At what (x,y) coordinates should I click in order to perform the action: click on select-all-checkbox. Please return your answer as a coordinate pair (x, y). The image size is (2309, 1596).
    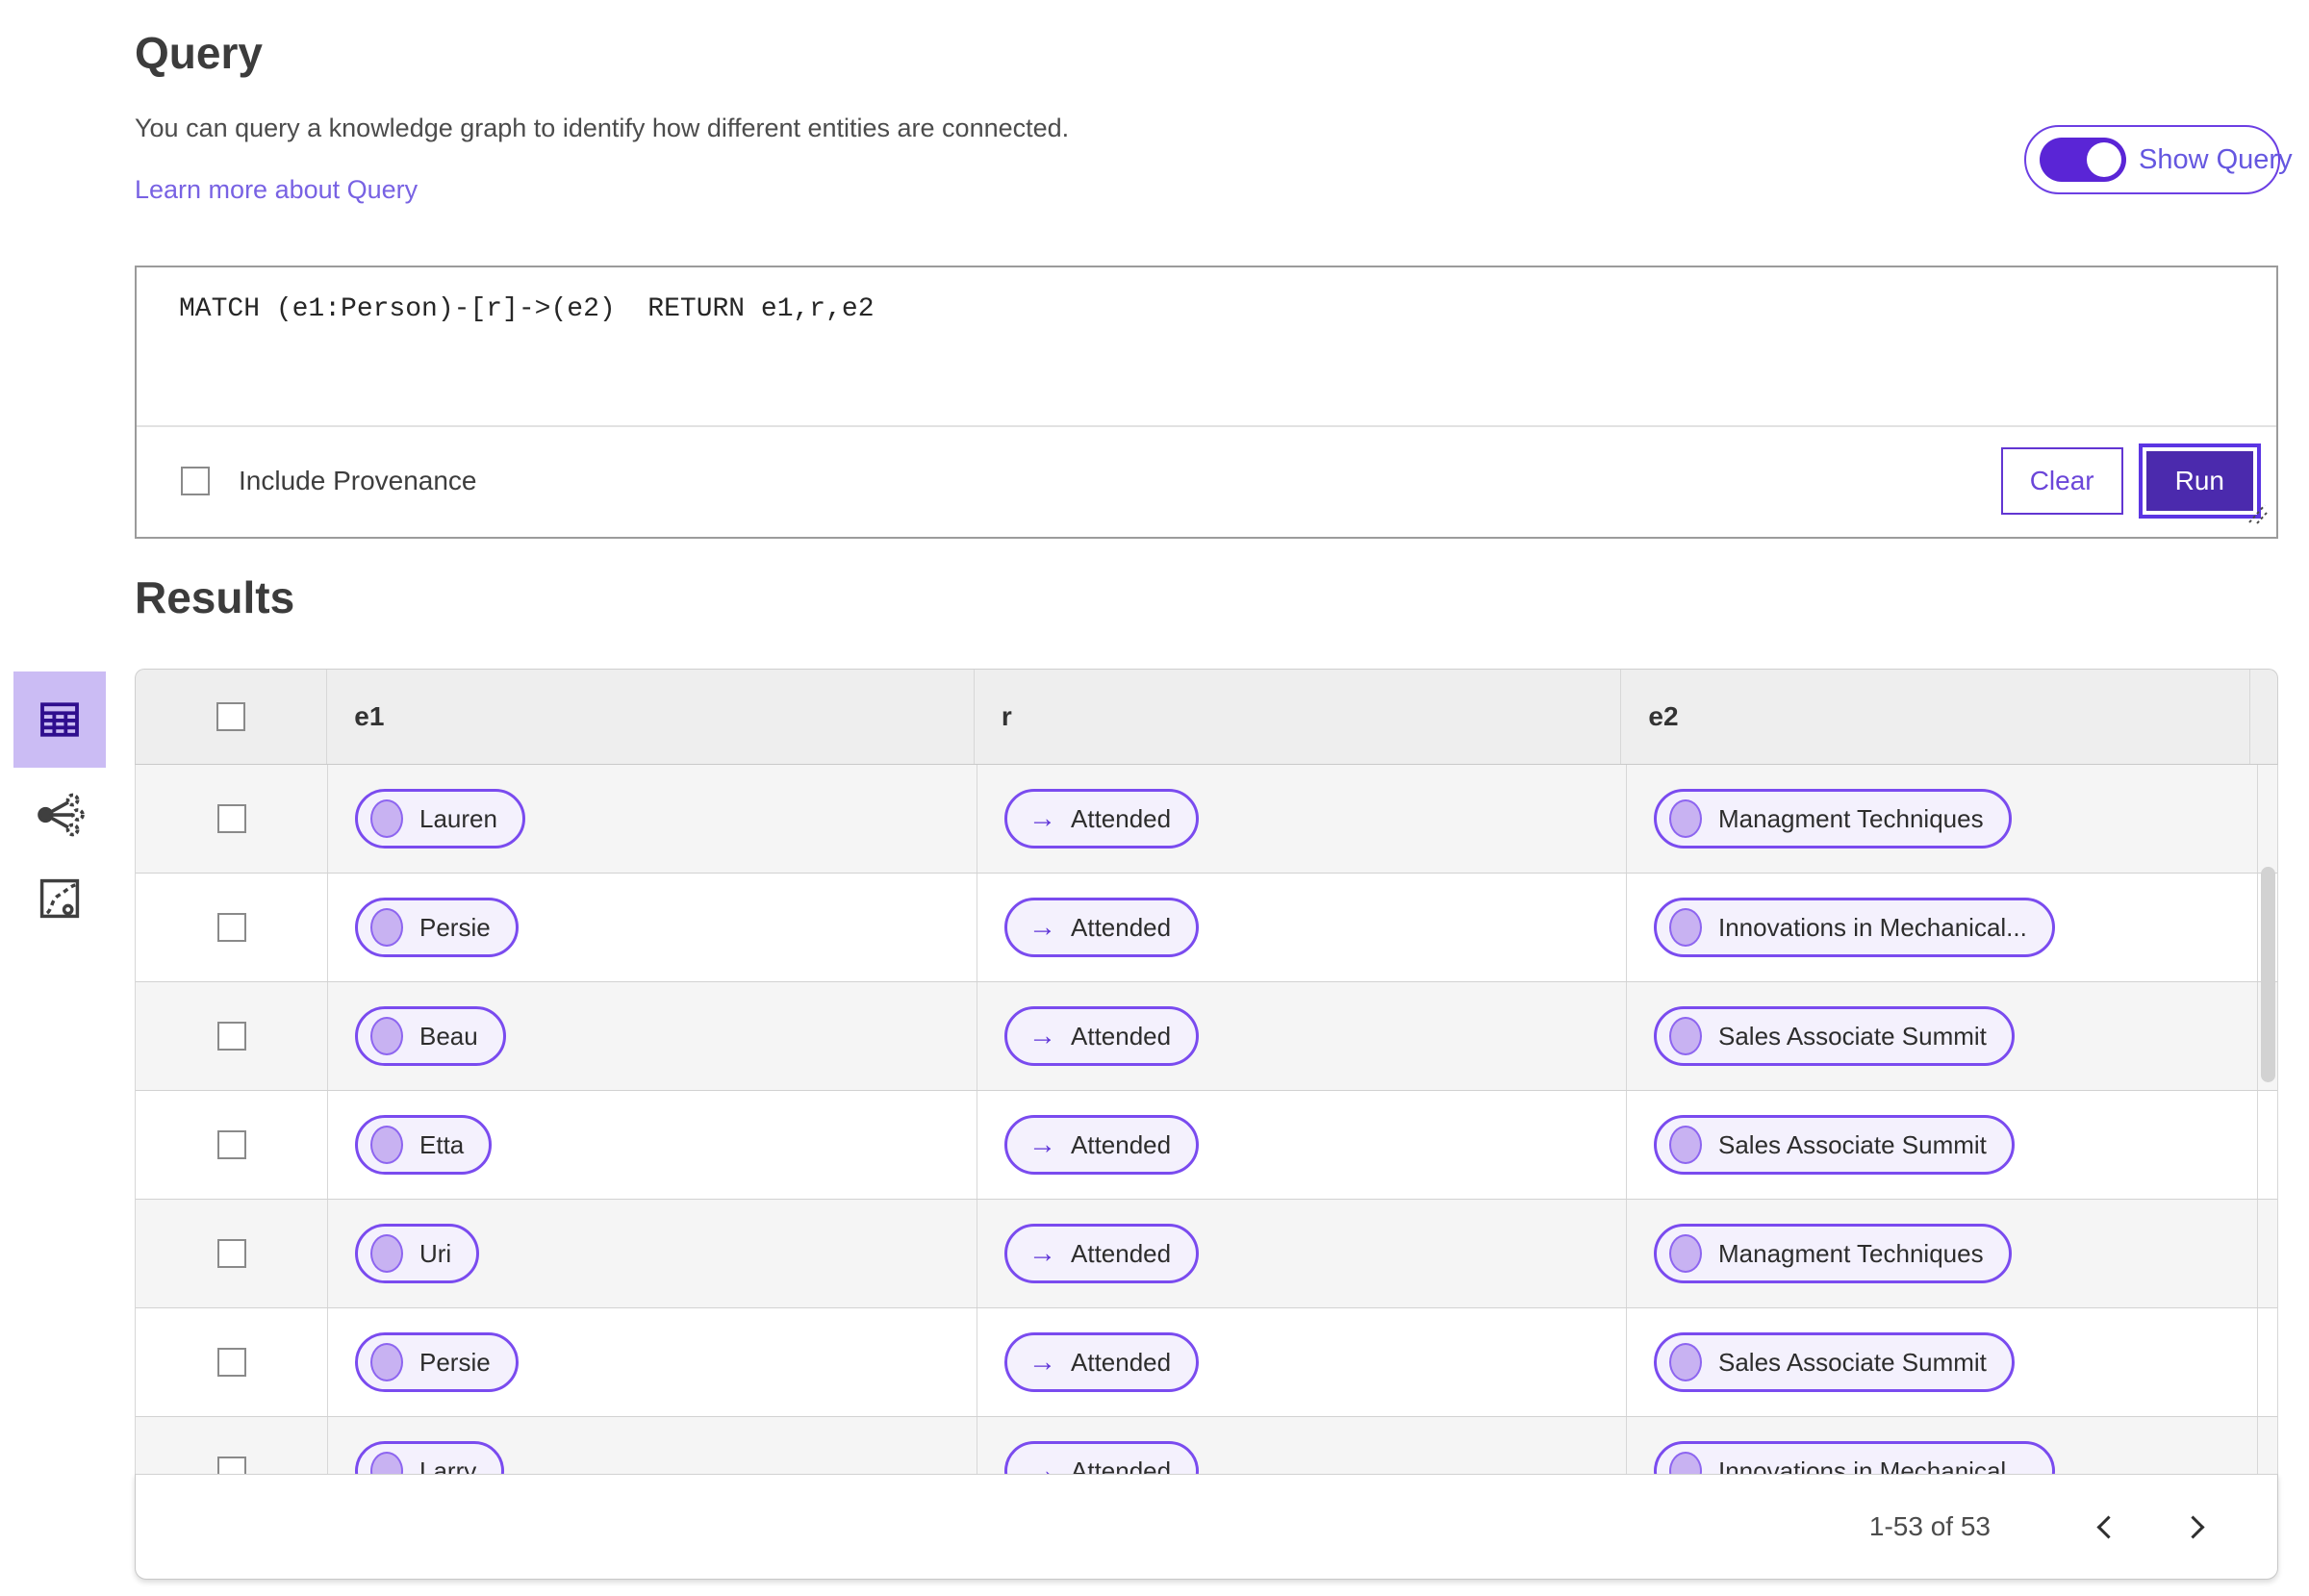
    Looking at the image, I should click on (231, 716).